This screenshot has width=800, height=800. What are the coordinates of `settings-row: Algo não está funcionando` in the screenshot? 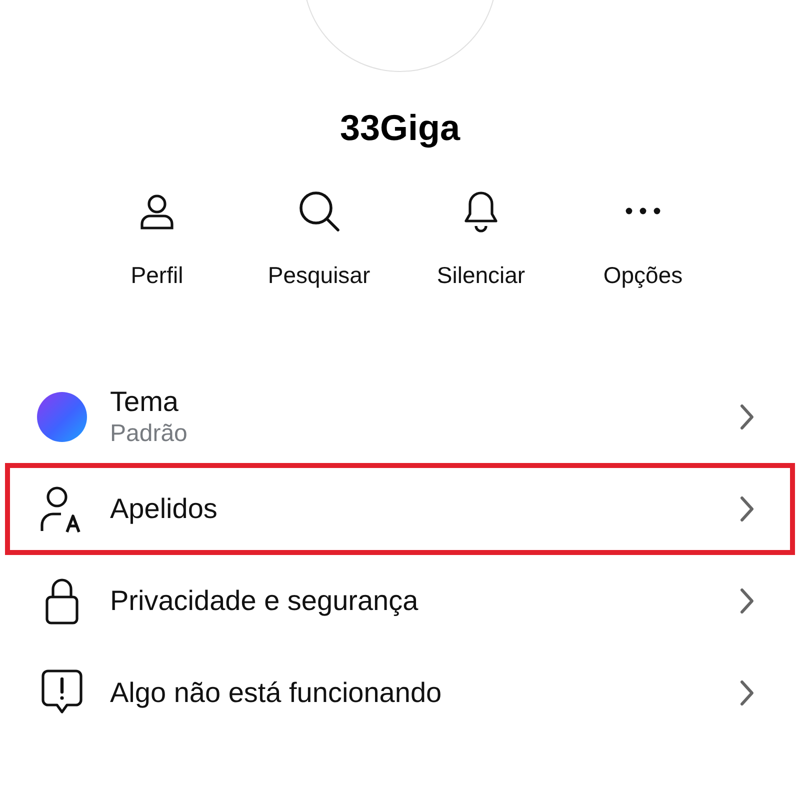 It's located at (400, 692).